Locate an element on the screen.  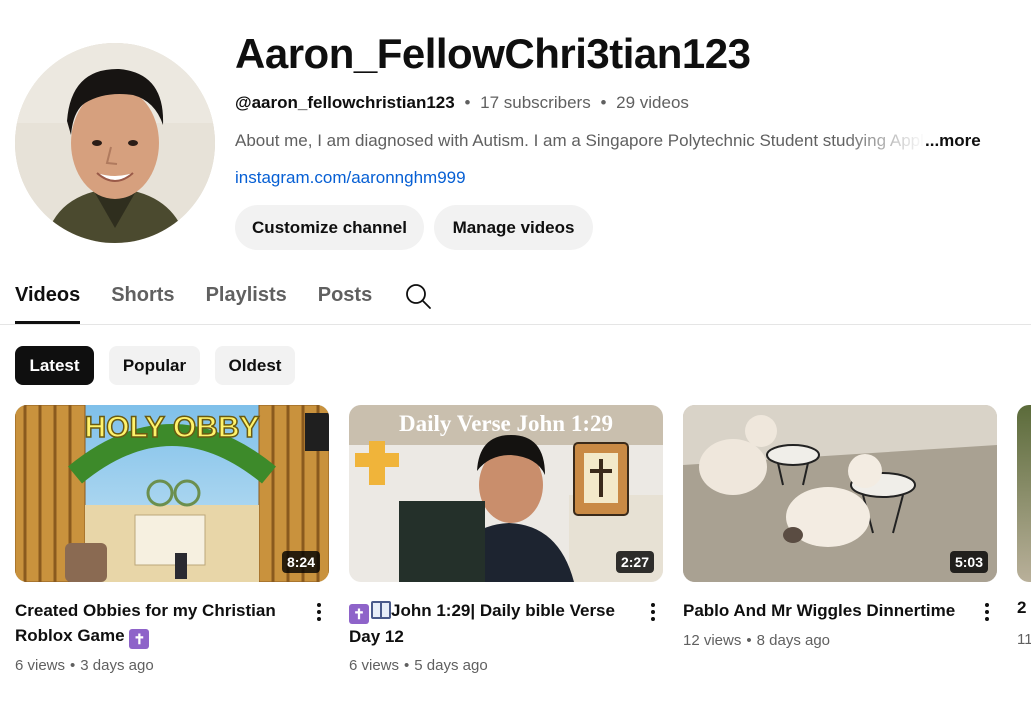
search-icon is located at coordinates (418, 296).